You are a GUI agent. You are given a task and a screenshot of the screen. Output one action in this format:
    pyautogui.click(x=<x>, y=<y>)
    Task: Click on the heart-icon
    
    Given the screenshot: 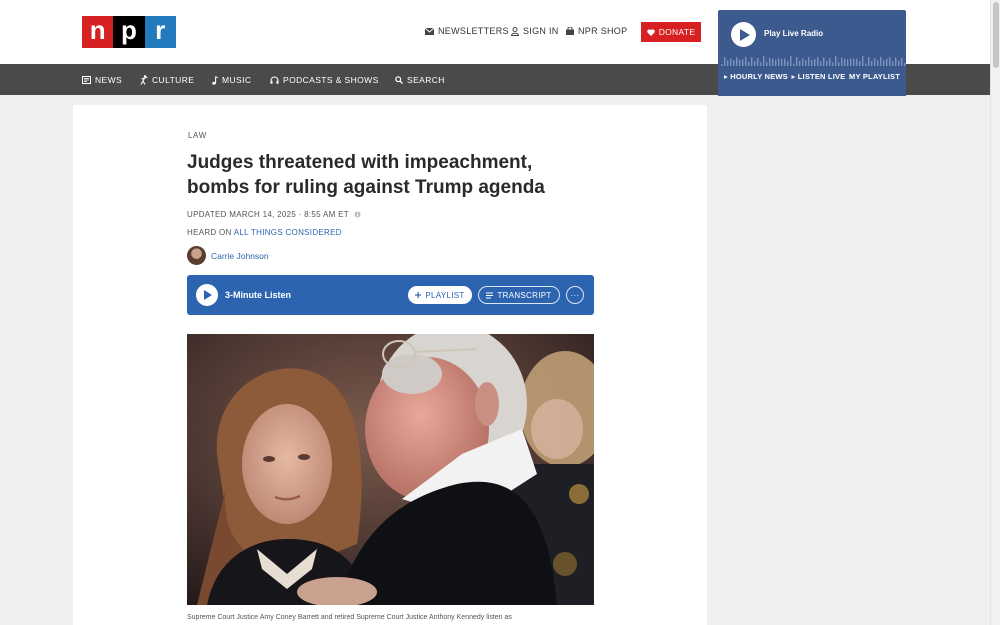 What is the action you would take?
    pyautogui.click(x=650, y=32)
    